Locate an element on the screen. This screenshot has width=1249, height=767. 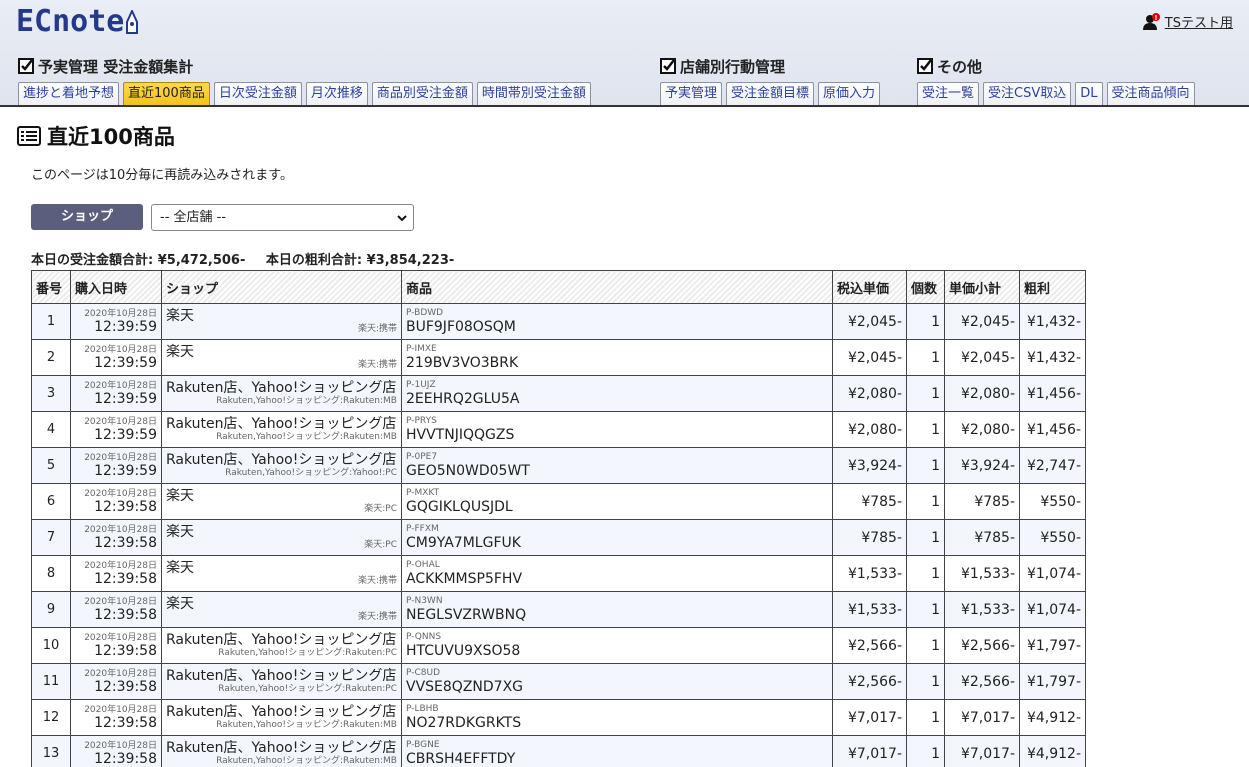
unit-price: ¥7,017- is located at coordinates (869, 717).